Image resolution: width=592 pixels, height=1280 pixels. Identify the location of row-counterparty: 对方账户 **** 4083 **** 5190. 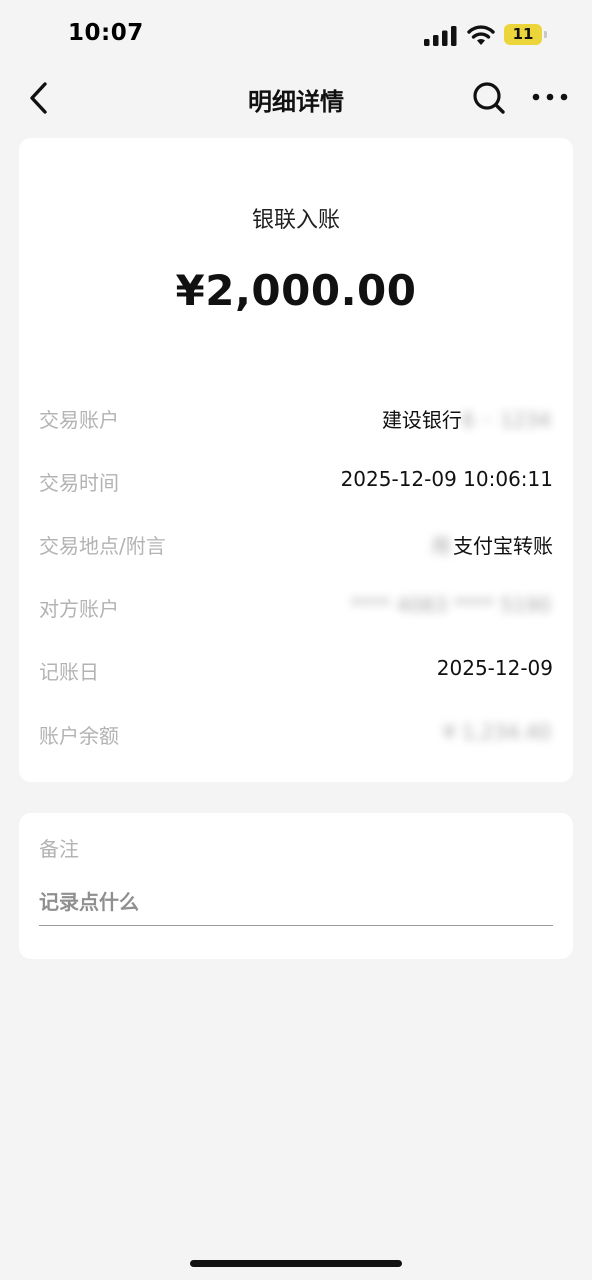
(296, 607).